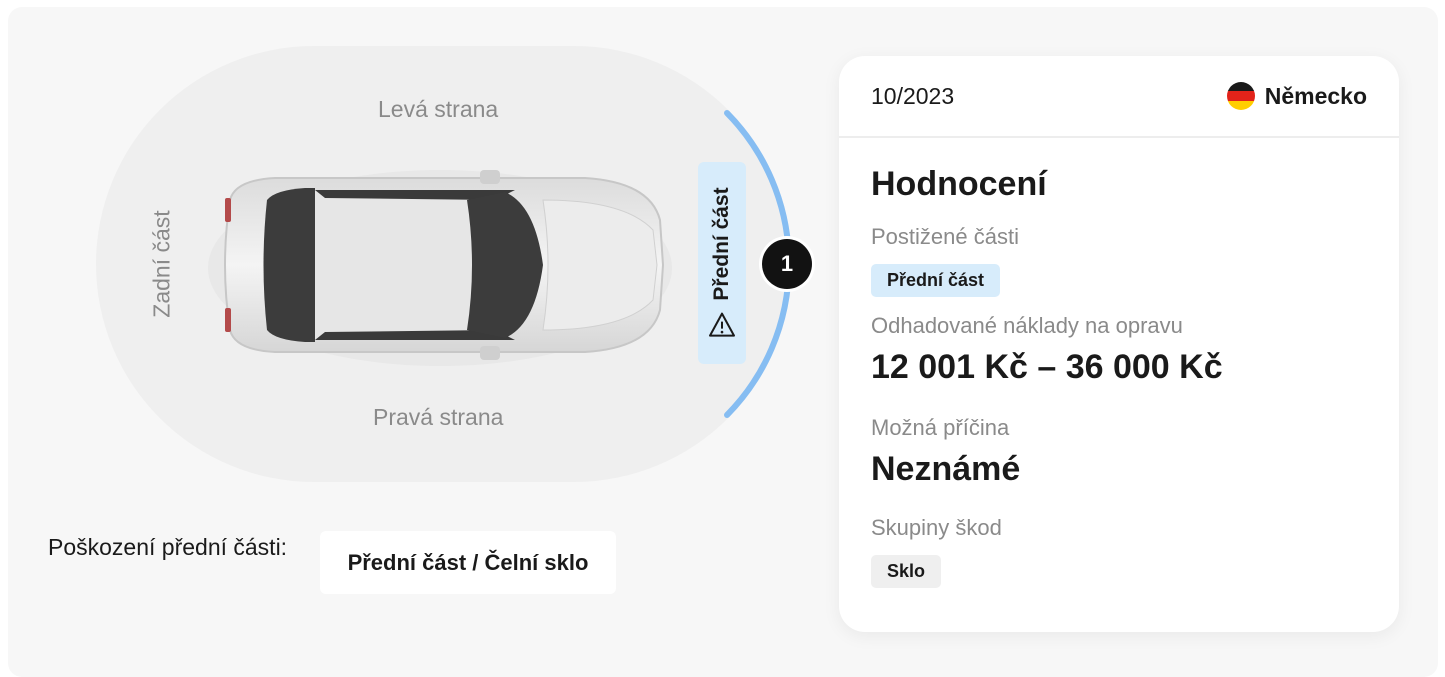 The image size is (1445, 677). I want to click on cost-label: Odhadované náklady na opravu, so click(1027, 325).